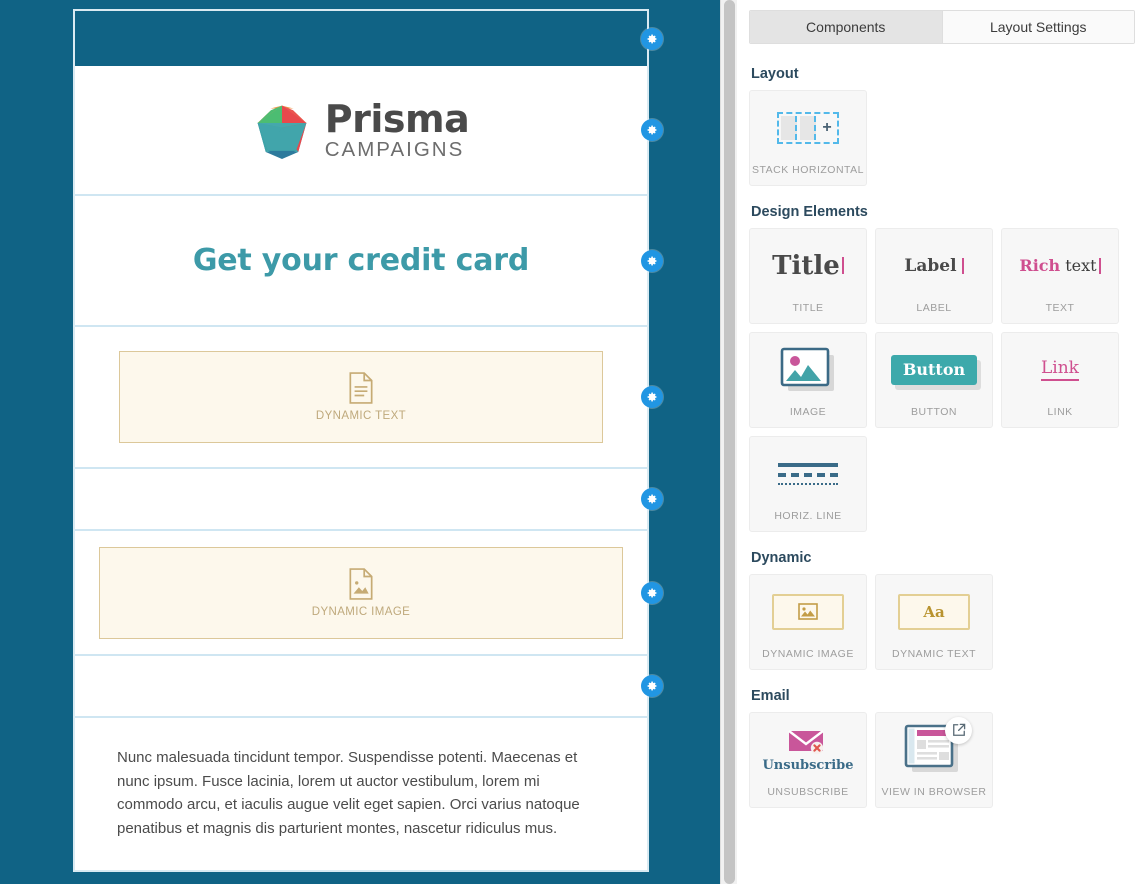  Describe the element at coordinates (361, 611) in the screenshot. I see `dynamic-image-label: DYNAMIC IMAGE` at that location.